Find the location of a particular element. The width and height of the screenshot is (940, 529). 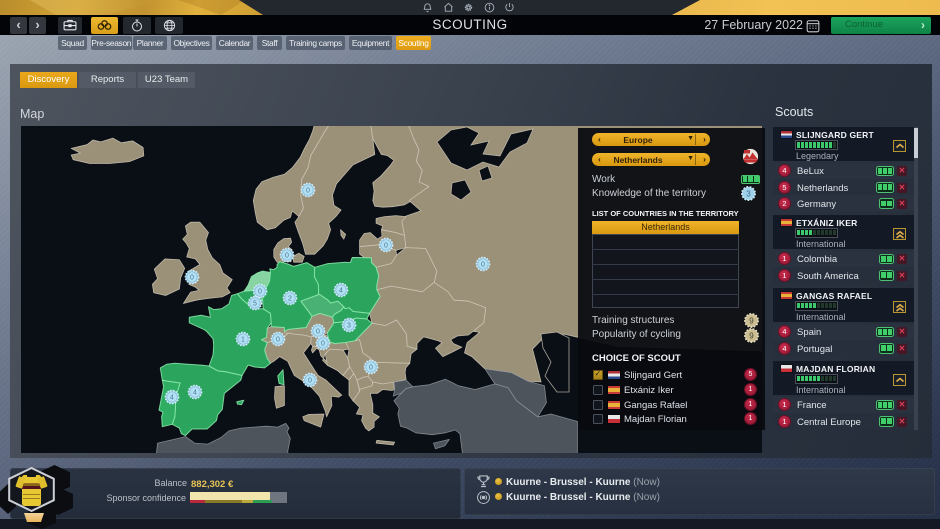

svg-text: 5 is located at coordinates (255, 304).